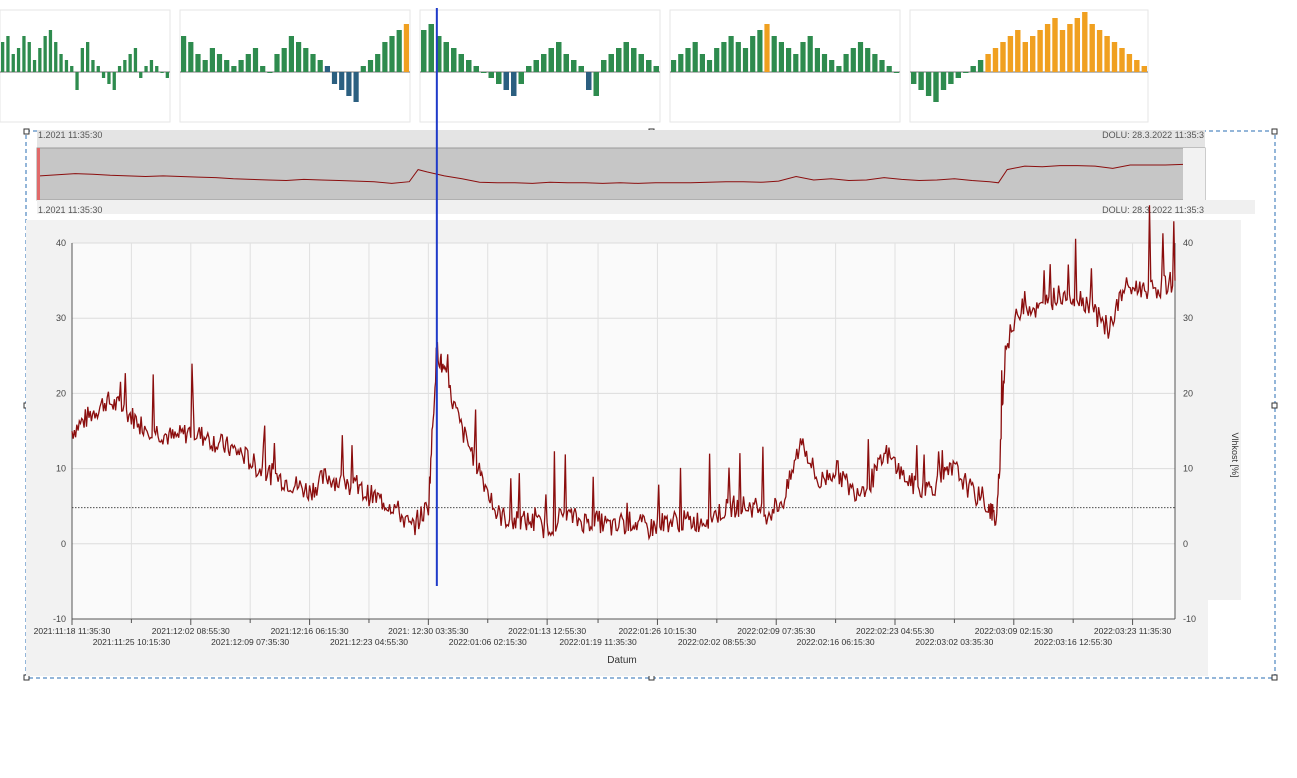 The width and height of the screenshot is (1297, 778). I want to click on overview-top-left-label: 1.2021 11:35:30, so click(70, 135).